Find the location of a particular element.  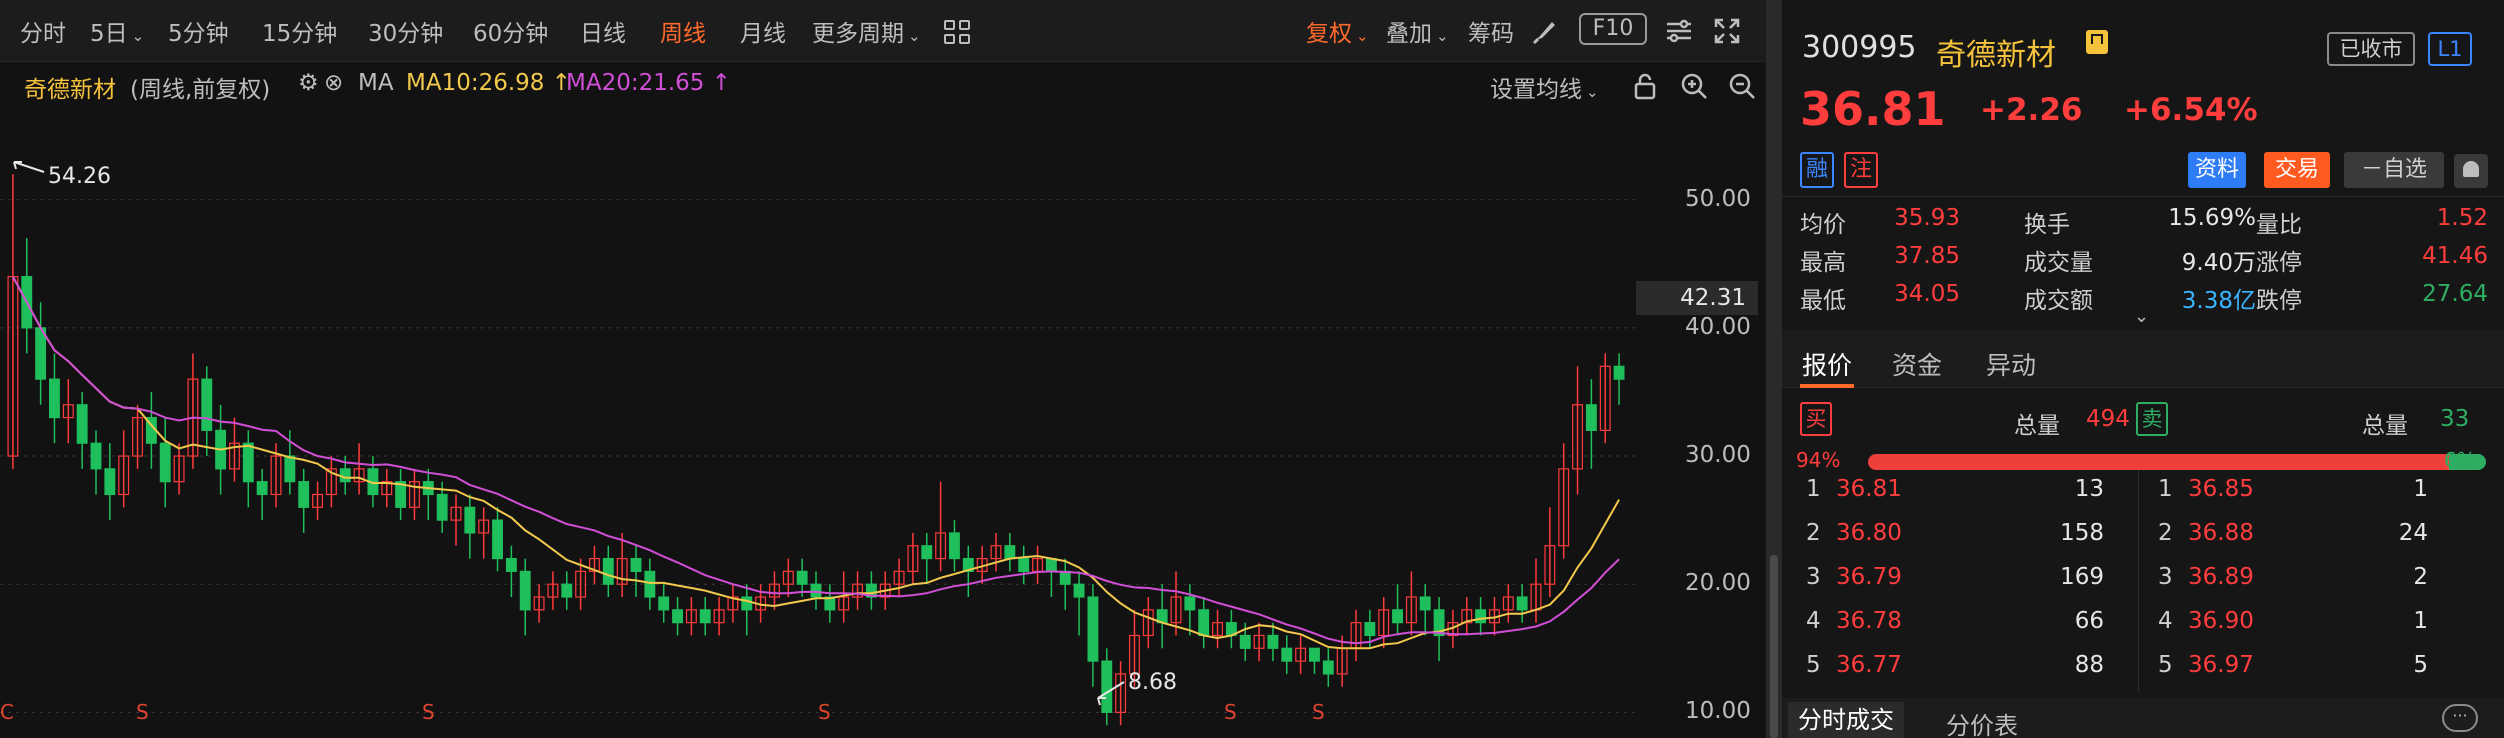

brush-icon is located at coordinates (1545, 31).